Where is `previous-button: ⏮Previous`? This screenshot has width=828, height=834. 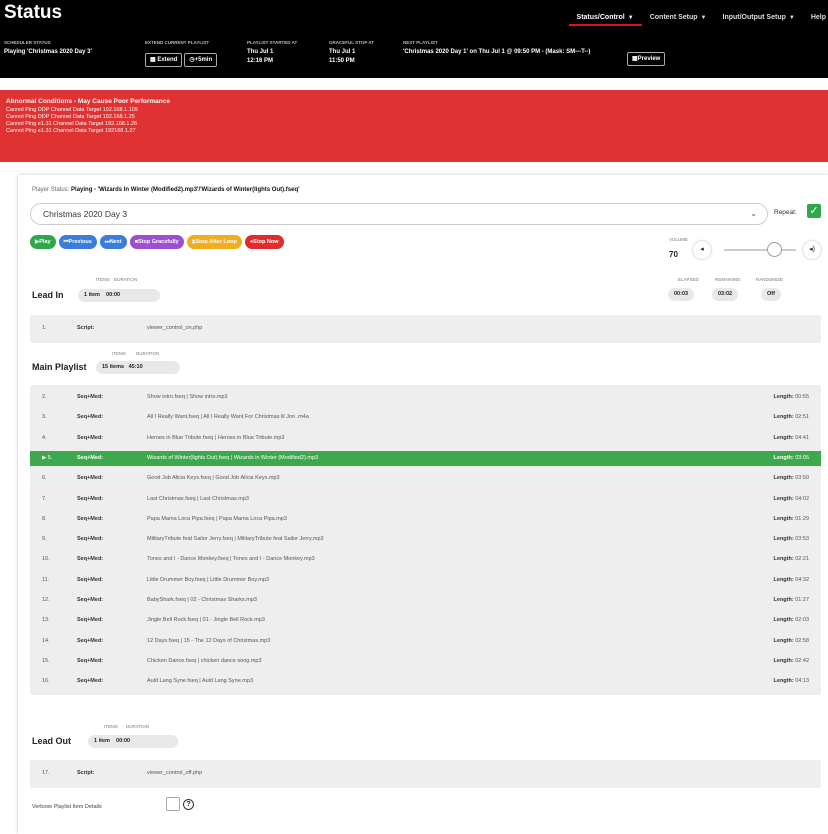 previous-button: ⏮Previous is located at coordinates (77, 242).